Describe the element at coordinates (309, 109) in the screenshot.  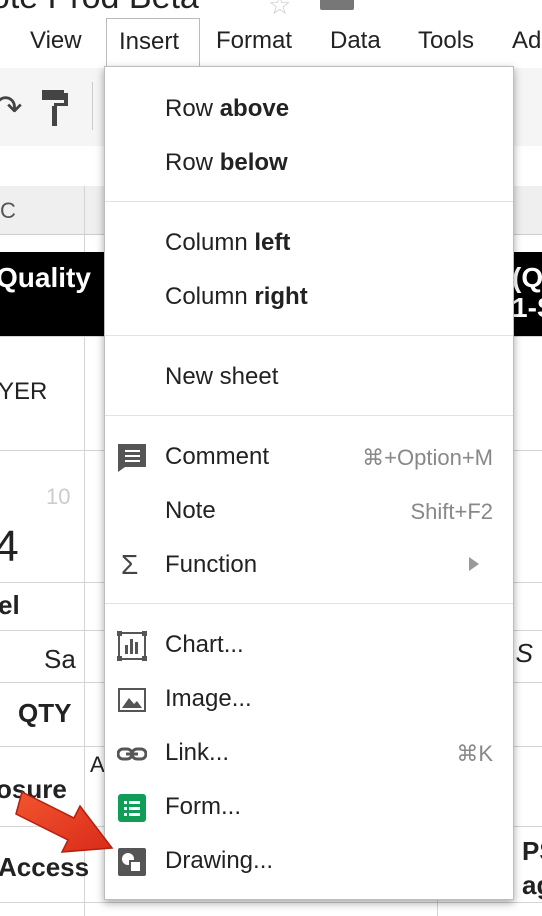
I see `menu-item-row-above: Row above` at that location.